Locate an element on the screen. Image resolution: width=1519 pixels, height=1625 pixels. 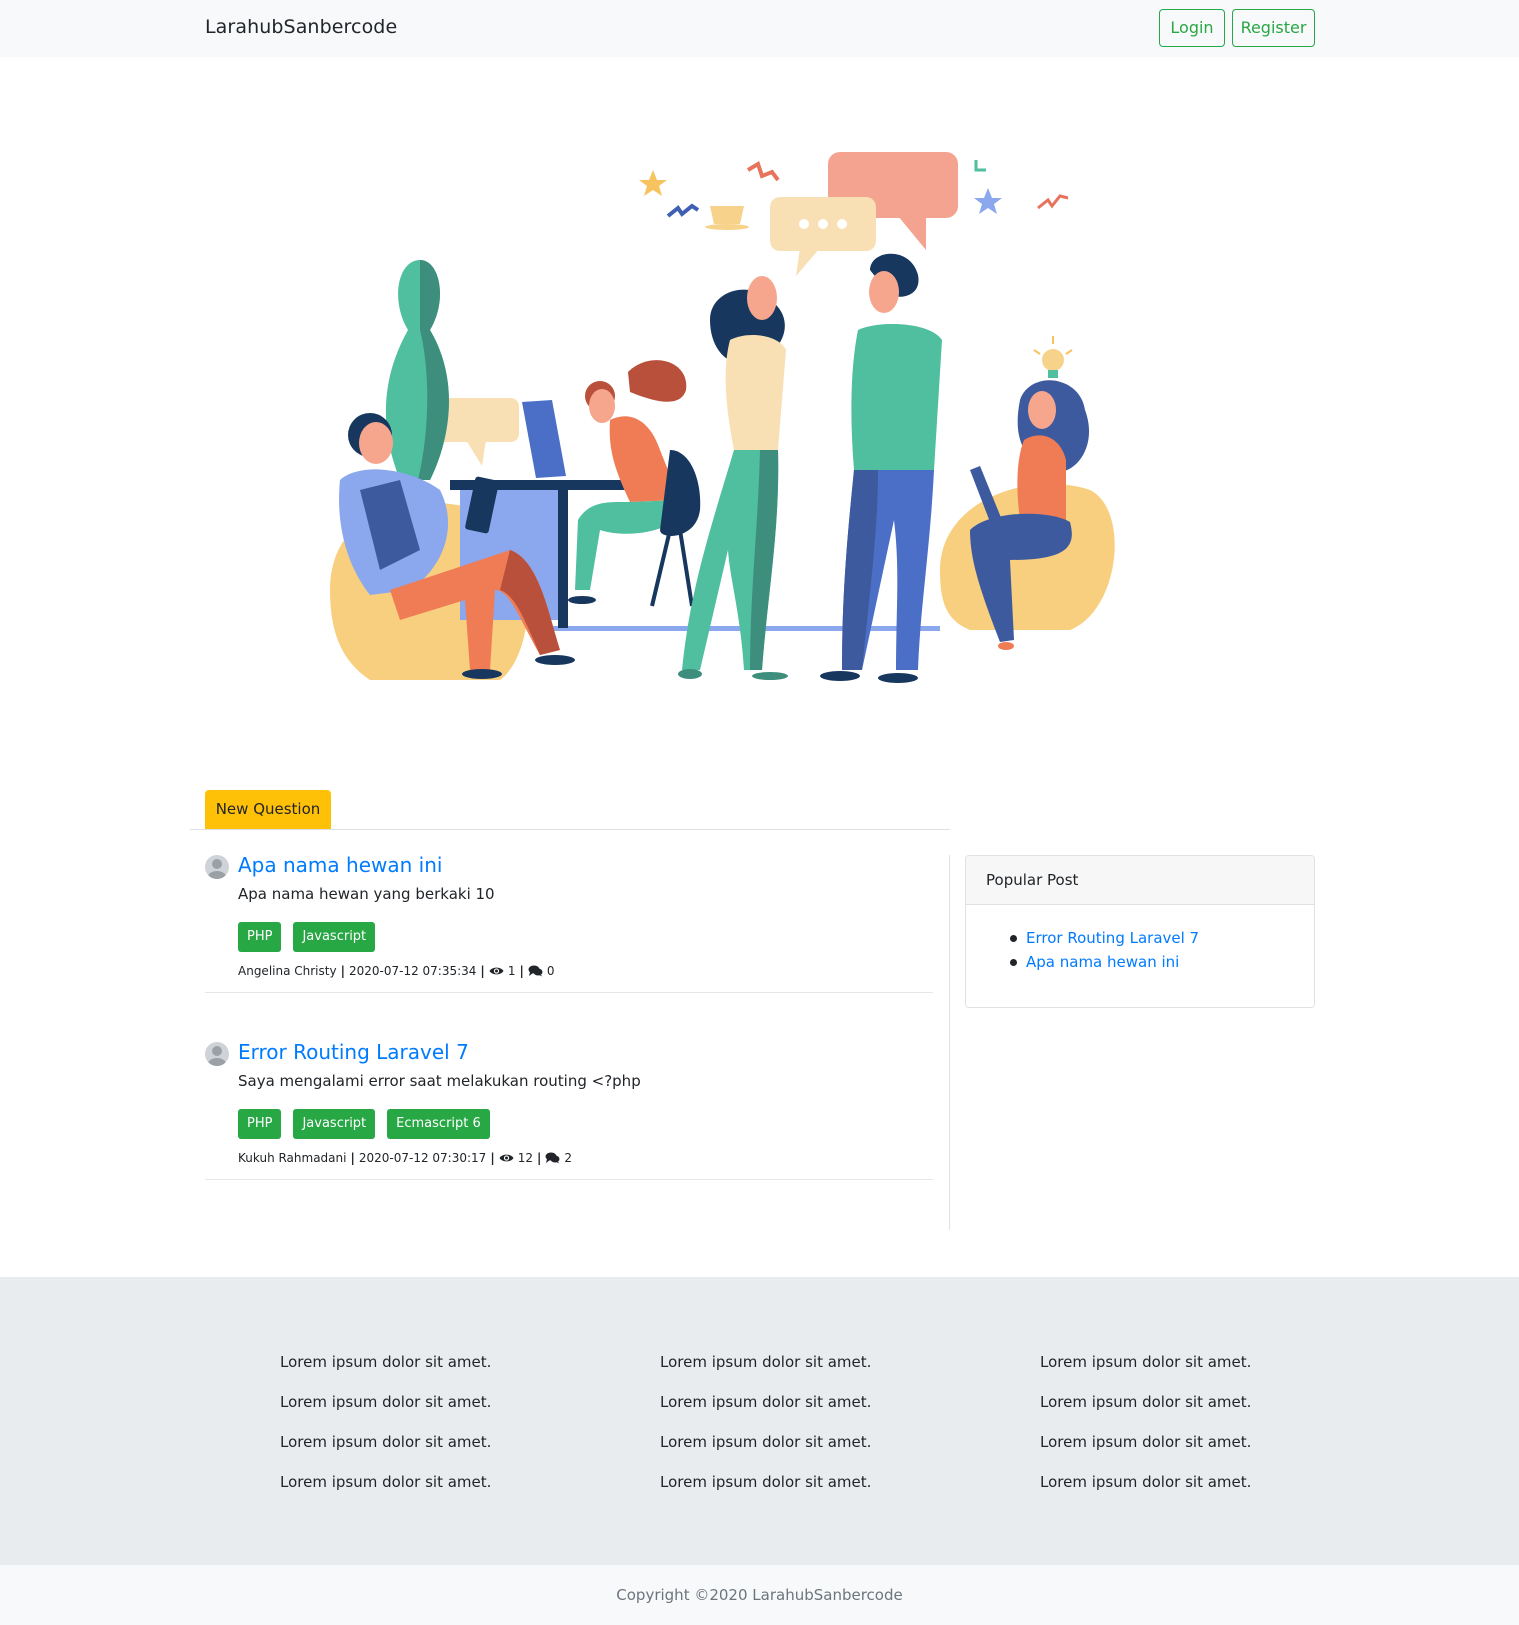
question-title-link: Error Routing Laravel 7 is located at coordinates (353, 1052).